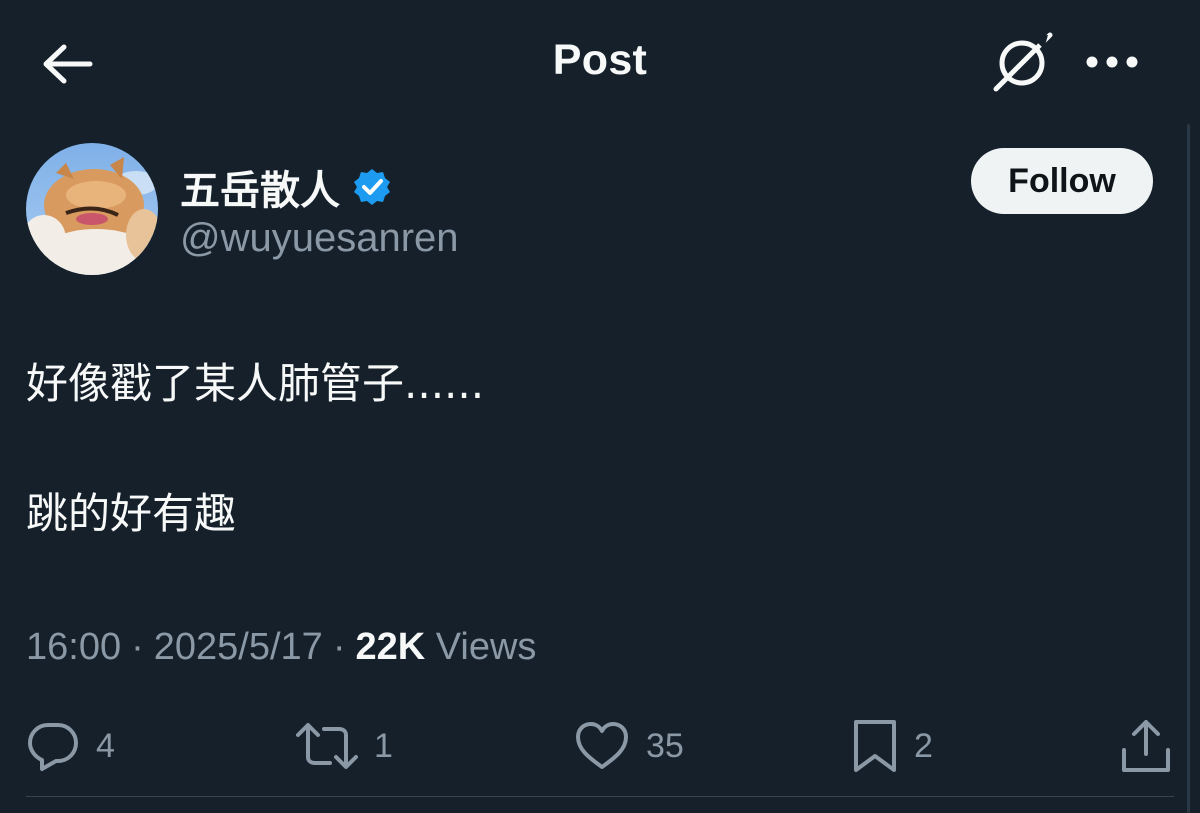  What do you see at coordinates (1188, 468) in the screenshot?
I see `scrollbar` at bounding box center [1188, 468].